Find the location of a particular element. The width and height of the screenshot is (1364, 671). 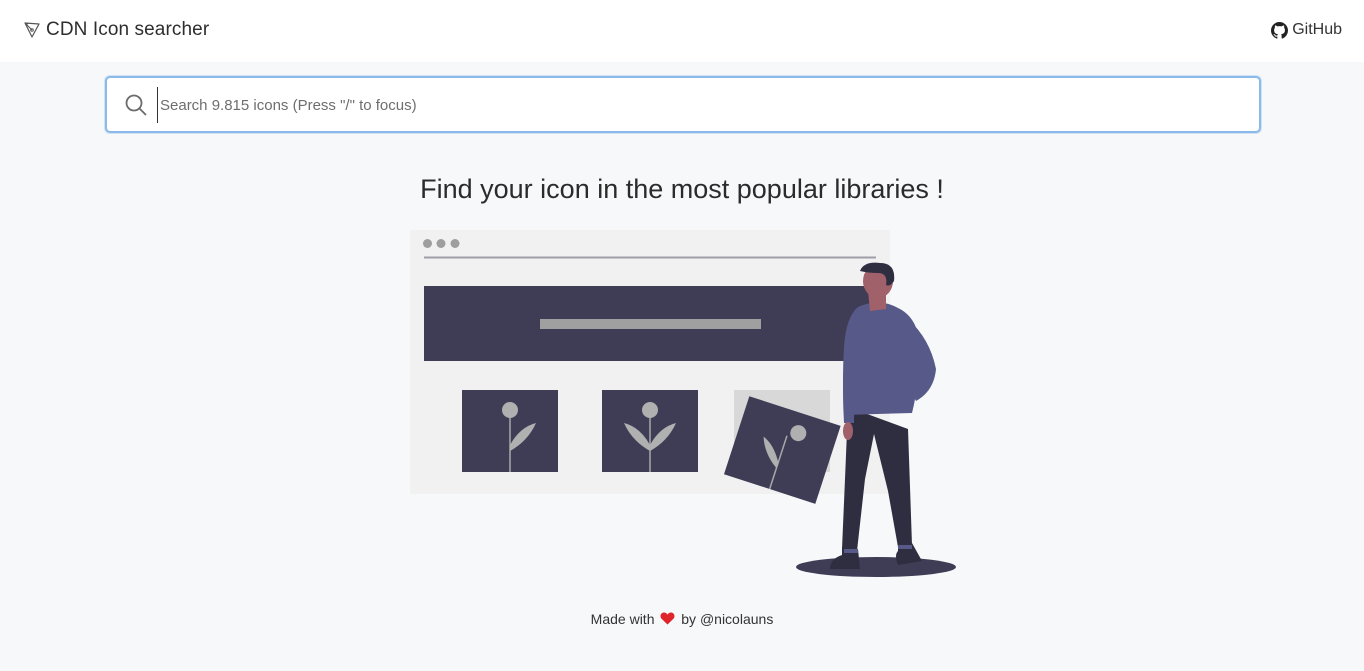

search-icon is located at coordinates (136, 105).